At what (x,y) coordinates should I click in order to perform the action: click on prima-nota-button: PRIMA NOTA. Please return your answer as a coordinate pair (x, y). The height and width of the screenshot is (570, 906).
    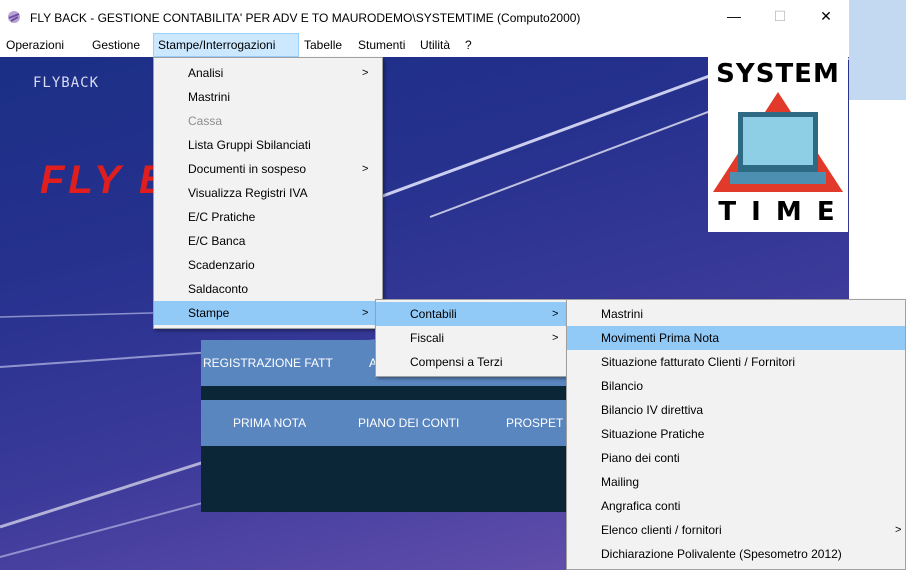
    Looking at the image, I should click on (269, 423).